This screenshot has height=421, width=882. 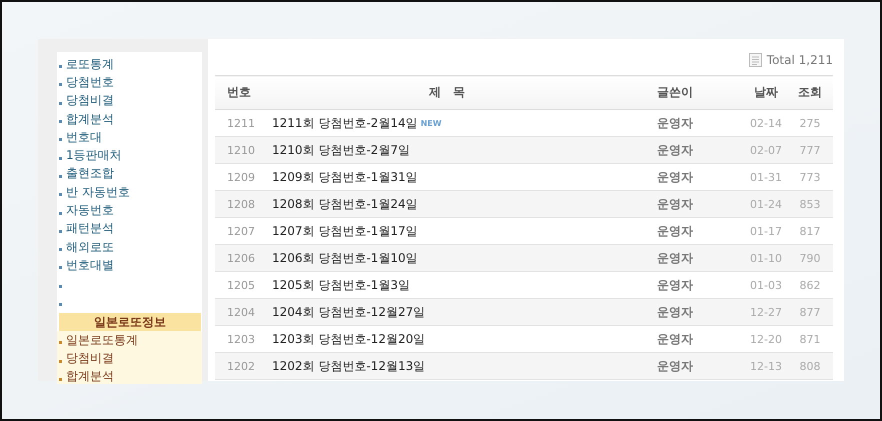 I want to click on sidebar-link: 반 자동번호, so click(x=98, y=192).